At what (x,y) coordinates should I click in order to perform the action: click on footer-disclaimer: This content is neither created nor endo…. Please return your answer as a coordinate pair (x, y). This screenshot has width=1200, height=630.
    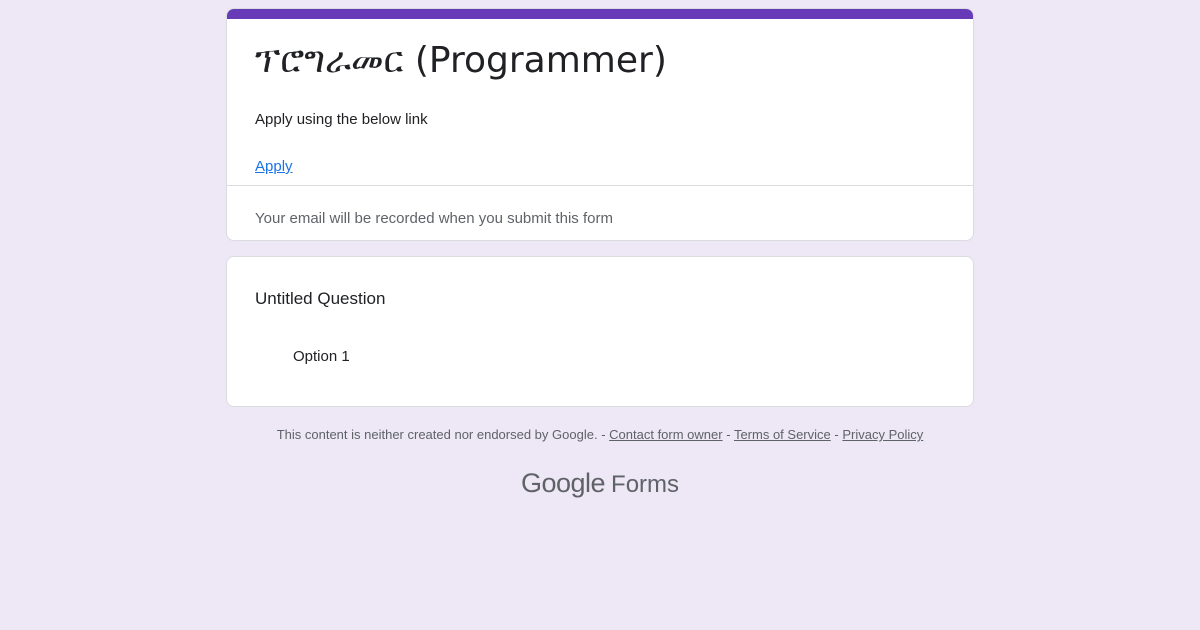
    Looking at the image, I should click on (437, 434).